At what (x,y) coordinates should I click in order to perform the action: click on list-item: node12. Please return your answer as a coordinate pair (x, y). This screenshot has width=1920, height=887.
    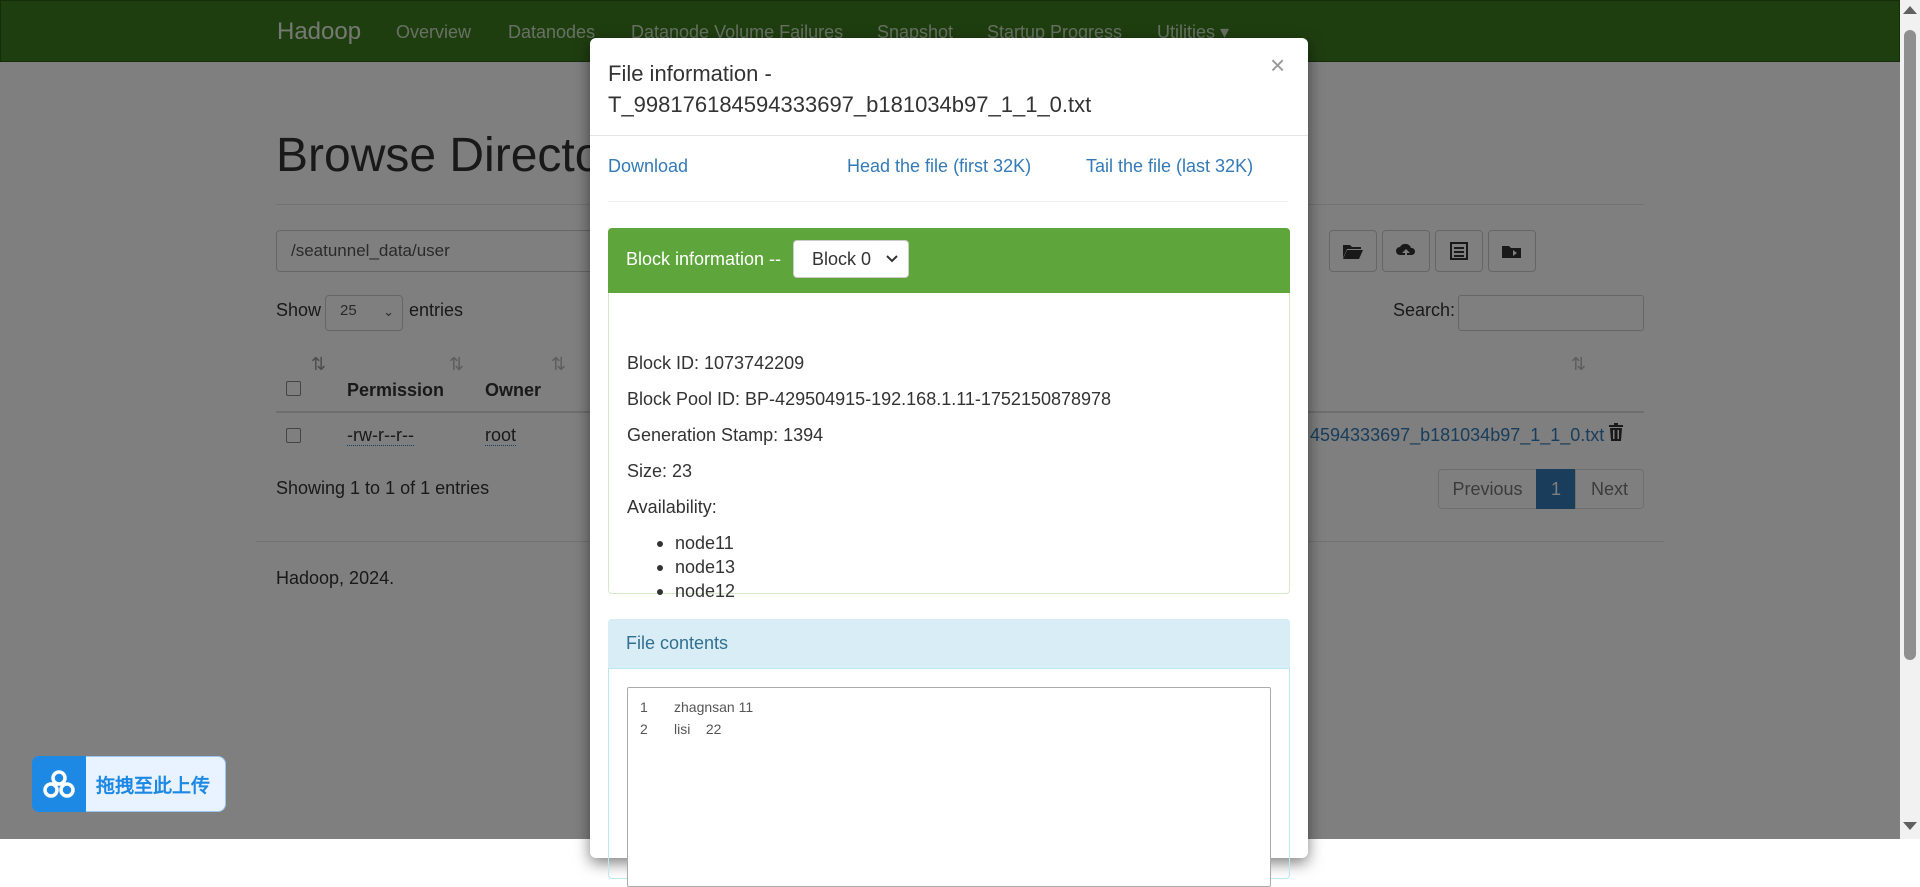
    Looking at the image, I should click on (696, 591).